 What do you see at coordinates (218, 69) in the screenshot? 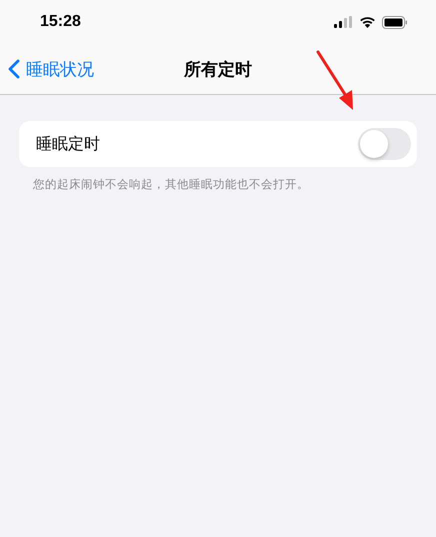
I see `screen-title: 所有定时` at bounding box center [218, 69].